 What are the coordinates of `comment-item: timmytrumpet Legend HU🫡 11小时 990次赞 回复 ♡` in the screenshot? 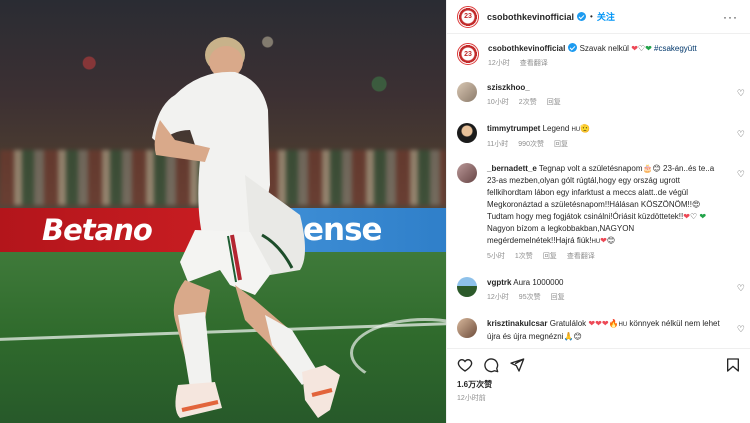 It's located at (598, 137).